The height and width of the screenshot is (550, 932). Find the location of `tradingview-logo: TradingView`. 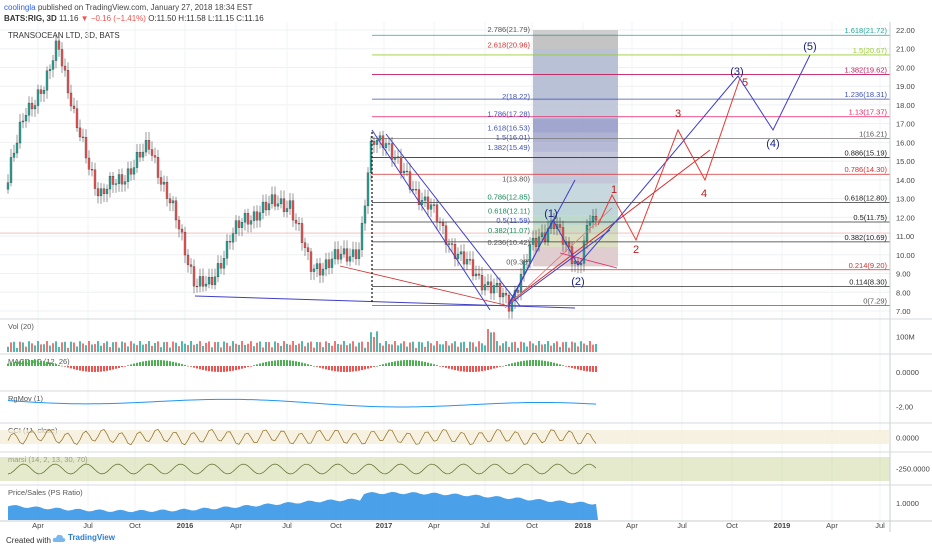

tradingview-logo: TradingView is located at coordinates (83, 538).